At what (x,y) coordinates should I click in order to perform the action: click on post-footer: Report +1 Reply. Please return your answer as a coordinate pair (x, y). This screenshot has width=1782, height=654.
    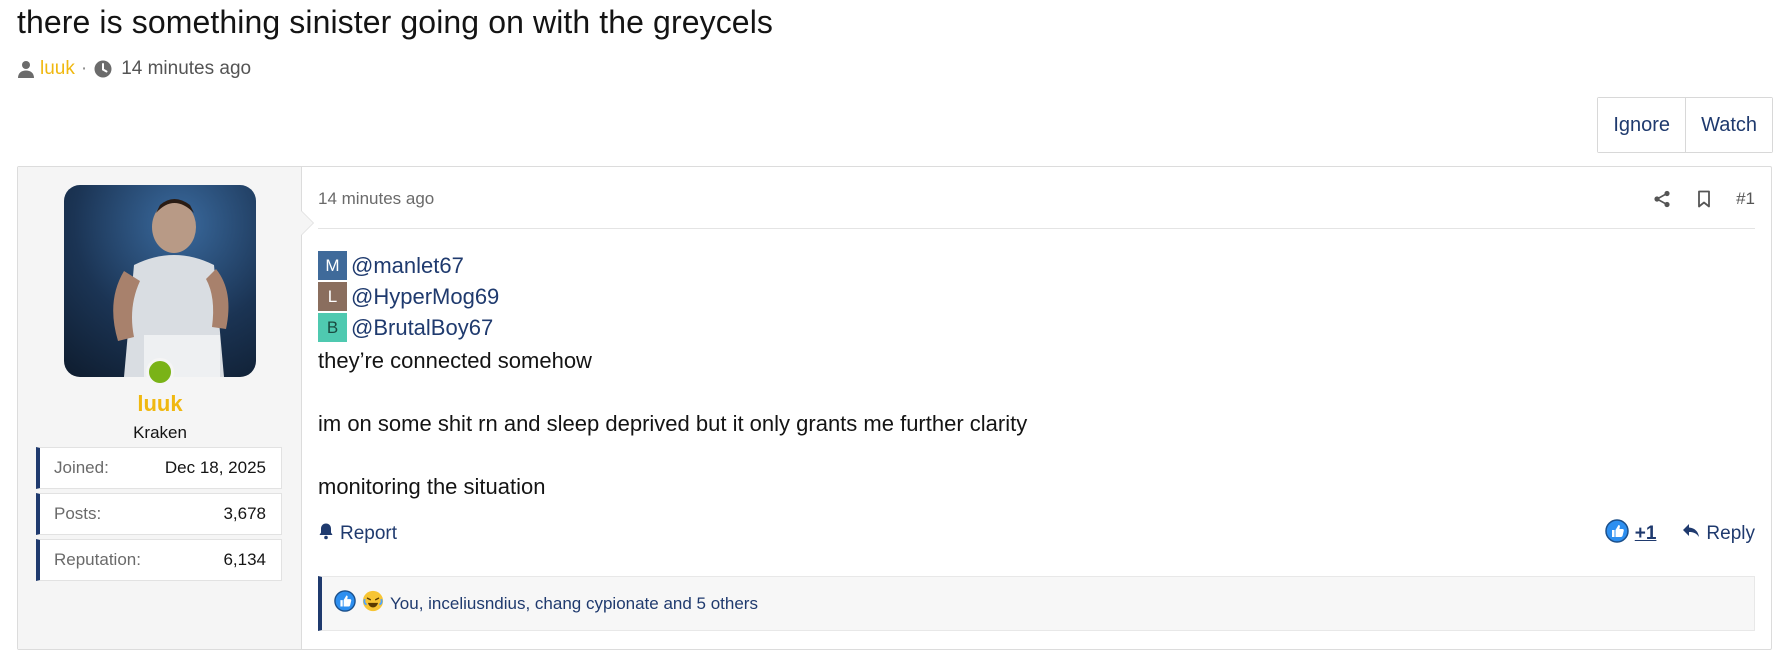
    Looking at the image, I should click on (1036, 534).